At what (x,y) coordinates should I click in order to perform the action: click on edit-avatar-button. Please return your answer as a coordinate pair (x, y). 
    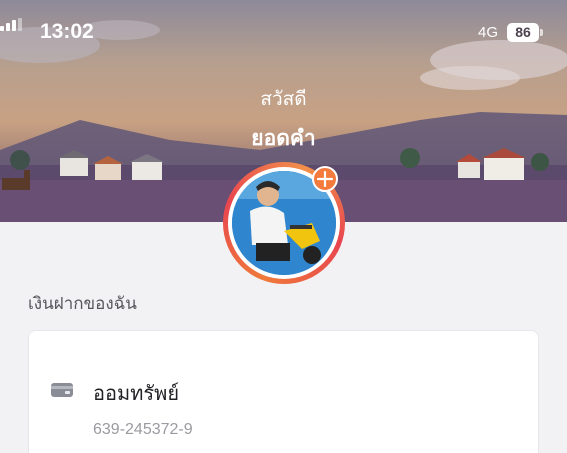
    Looking at the image, I should click on (325, 179).